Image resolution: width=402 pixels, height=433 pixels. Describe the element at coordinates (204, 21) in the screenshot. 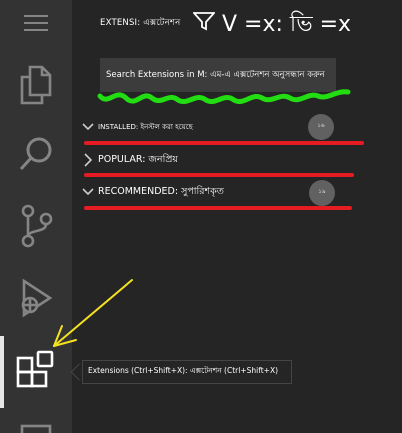

I see `filter-icon` at that location.